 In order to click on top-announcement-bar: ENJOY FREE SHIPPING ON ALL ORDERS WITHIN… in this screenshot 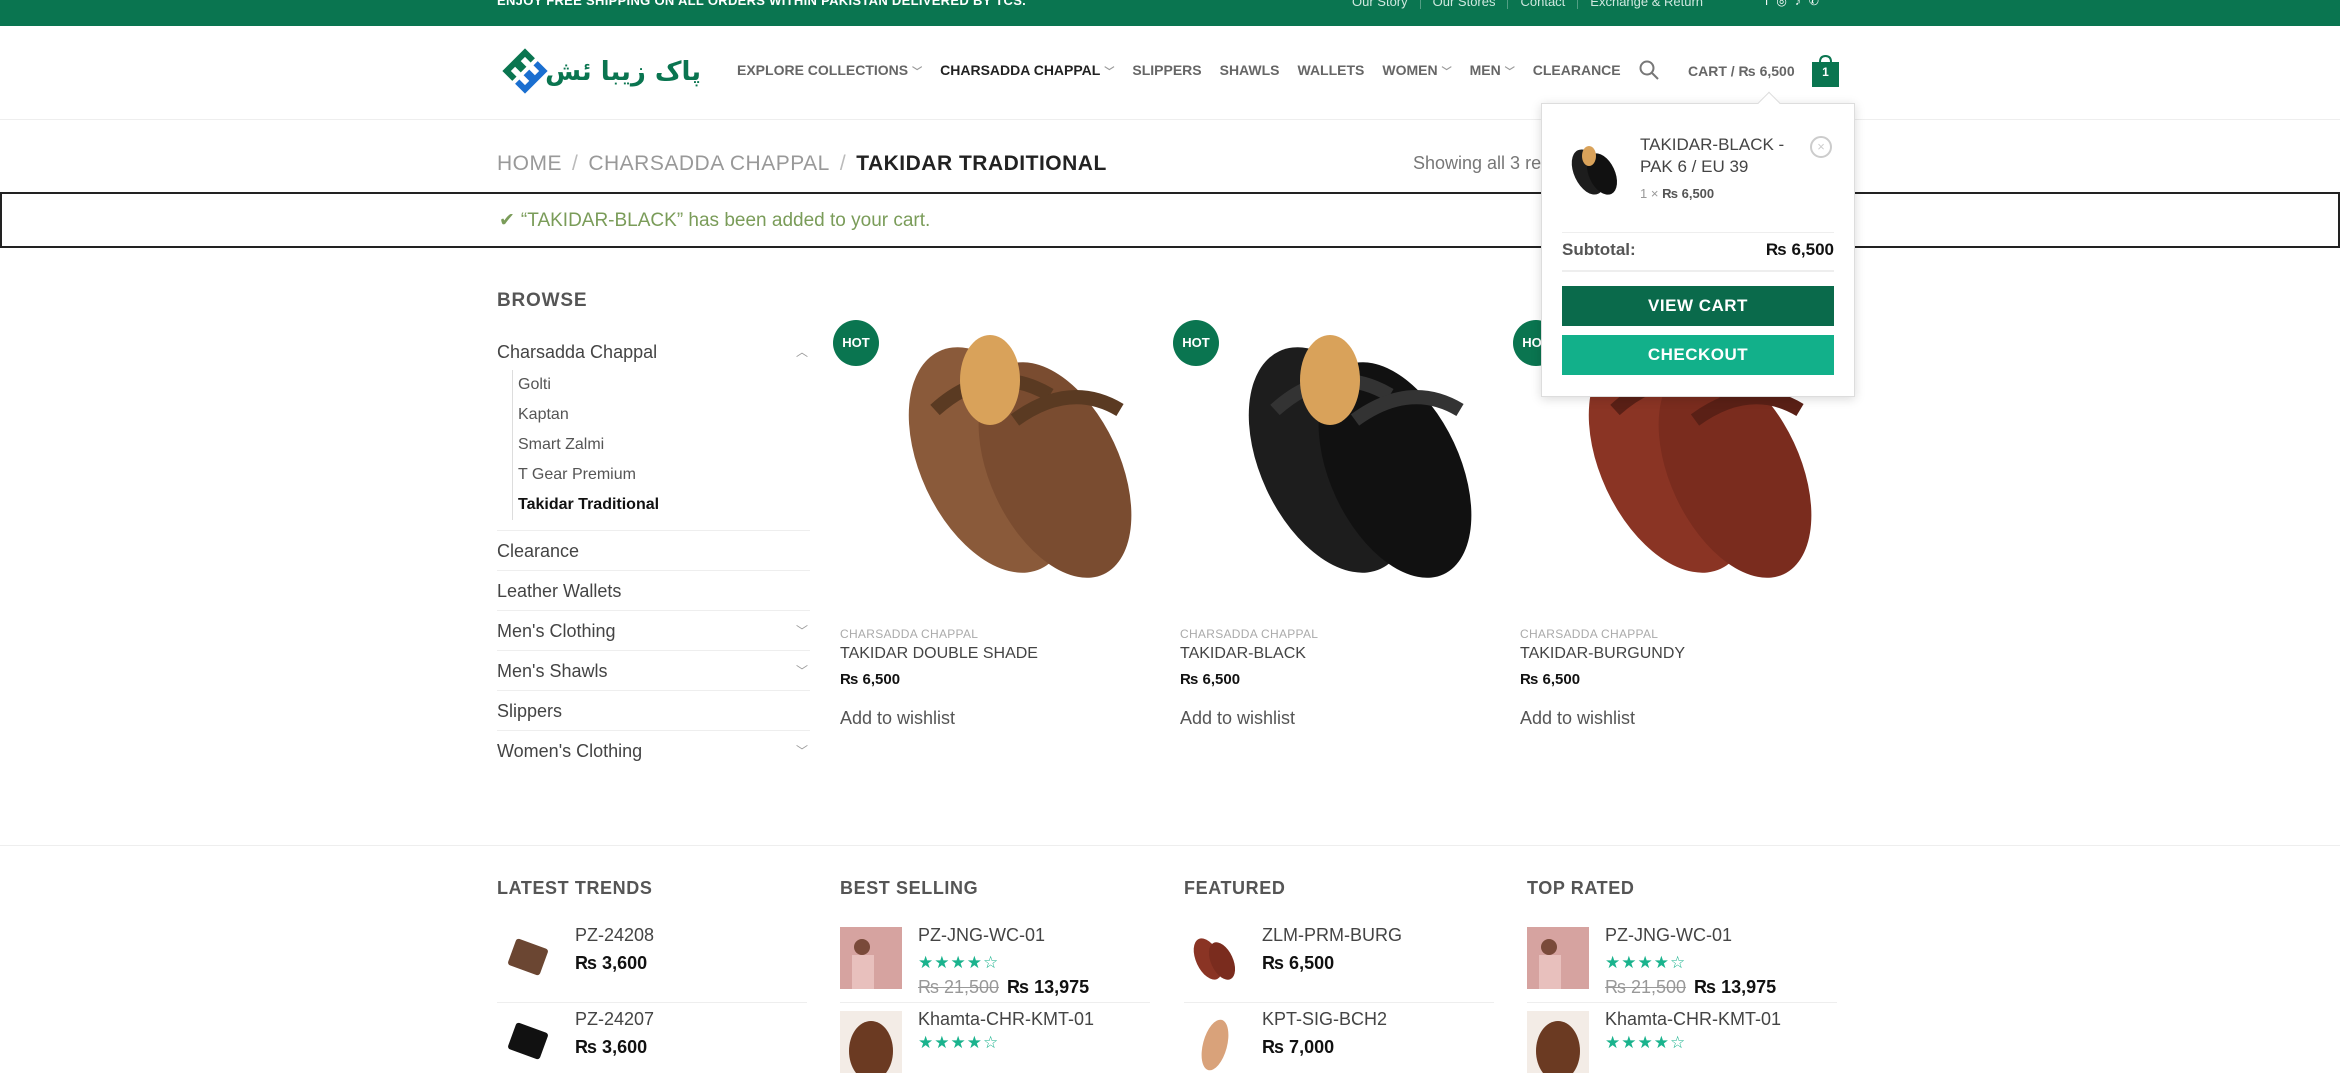, I will do `click(1170, 13)`.